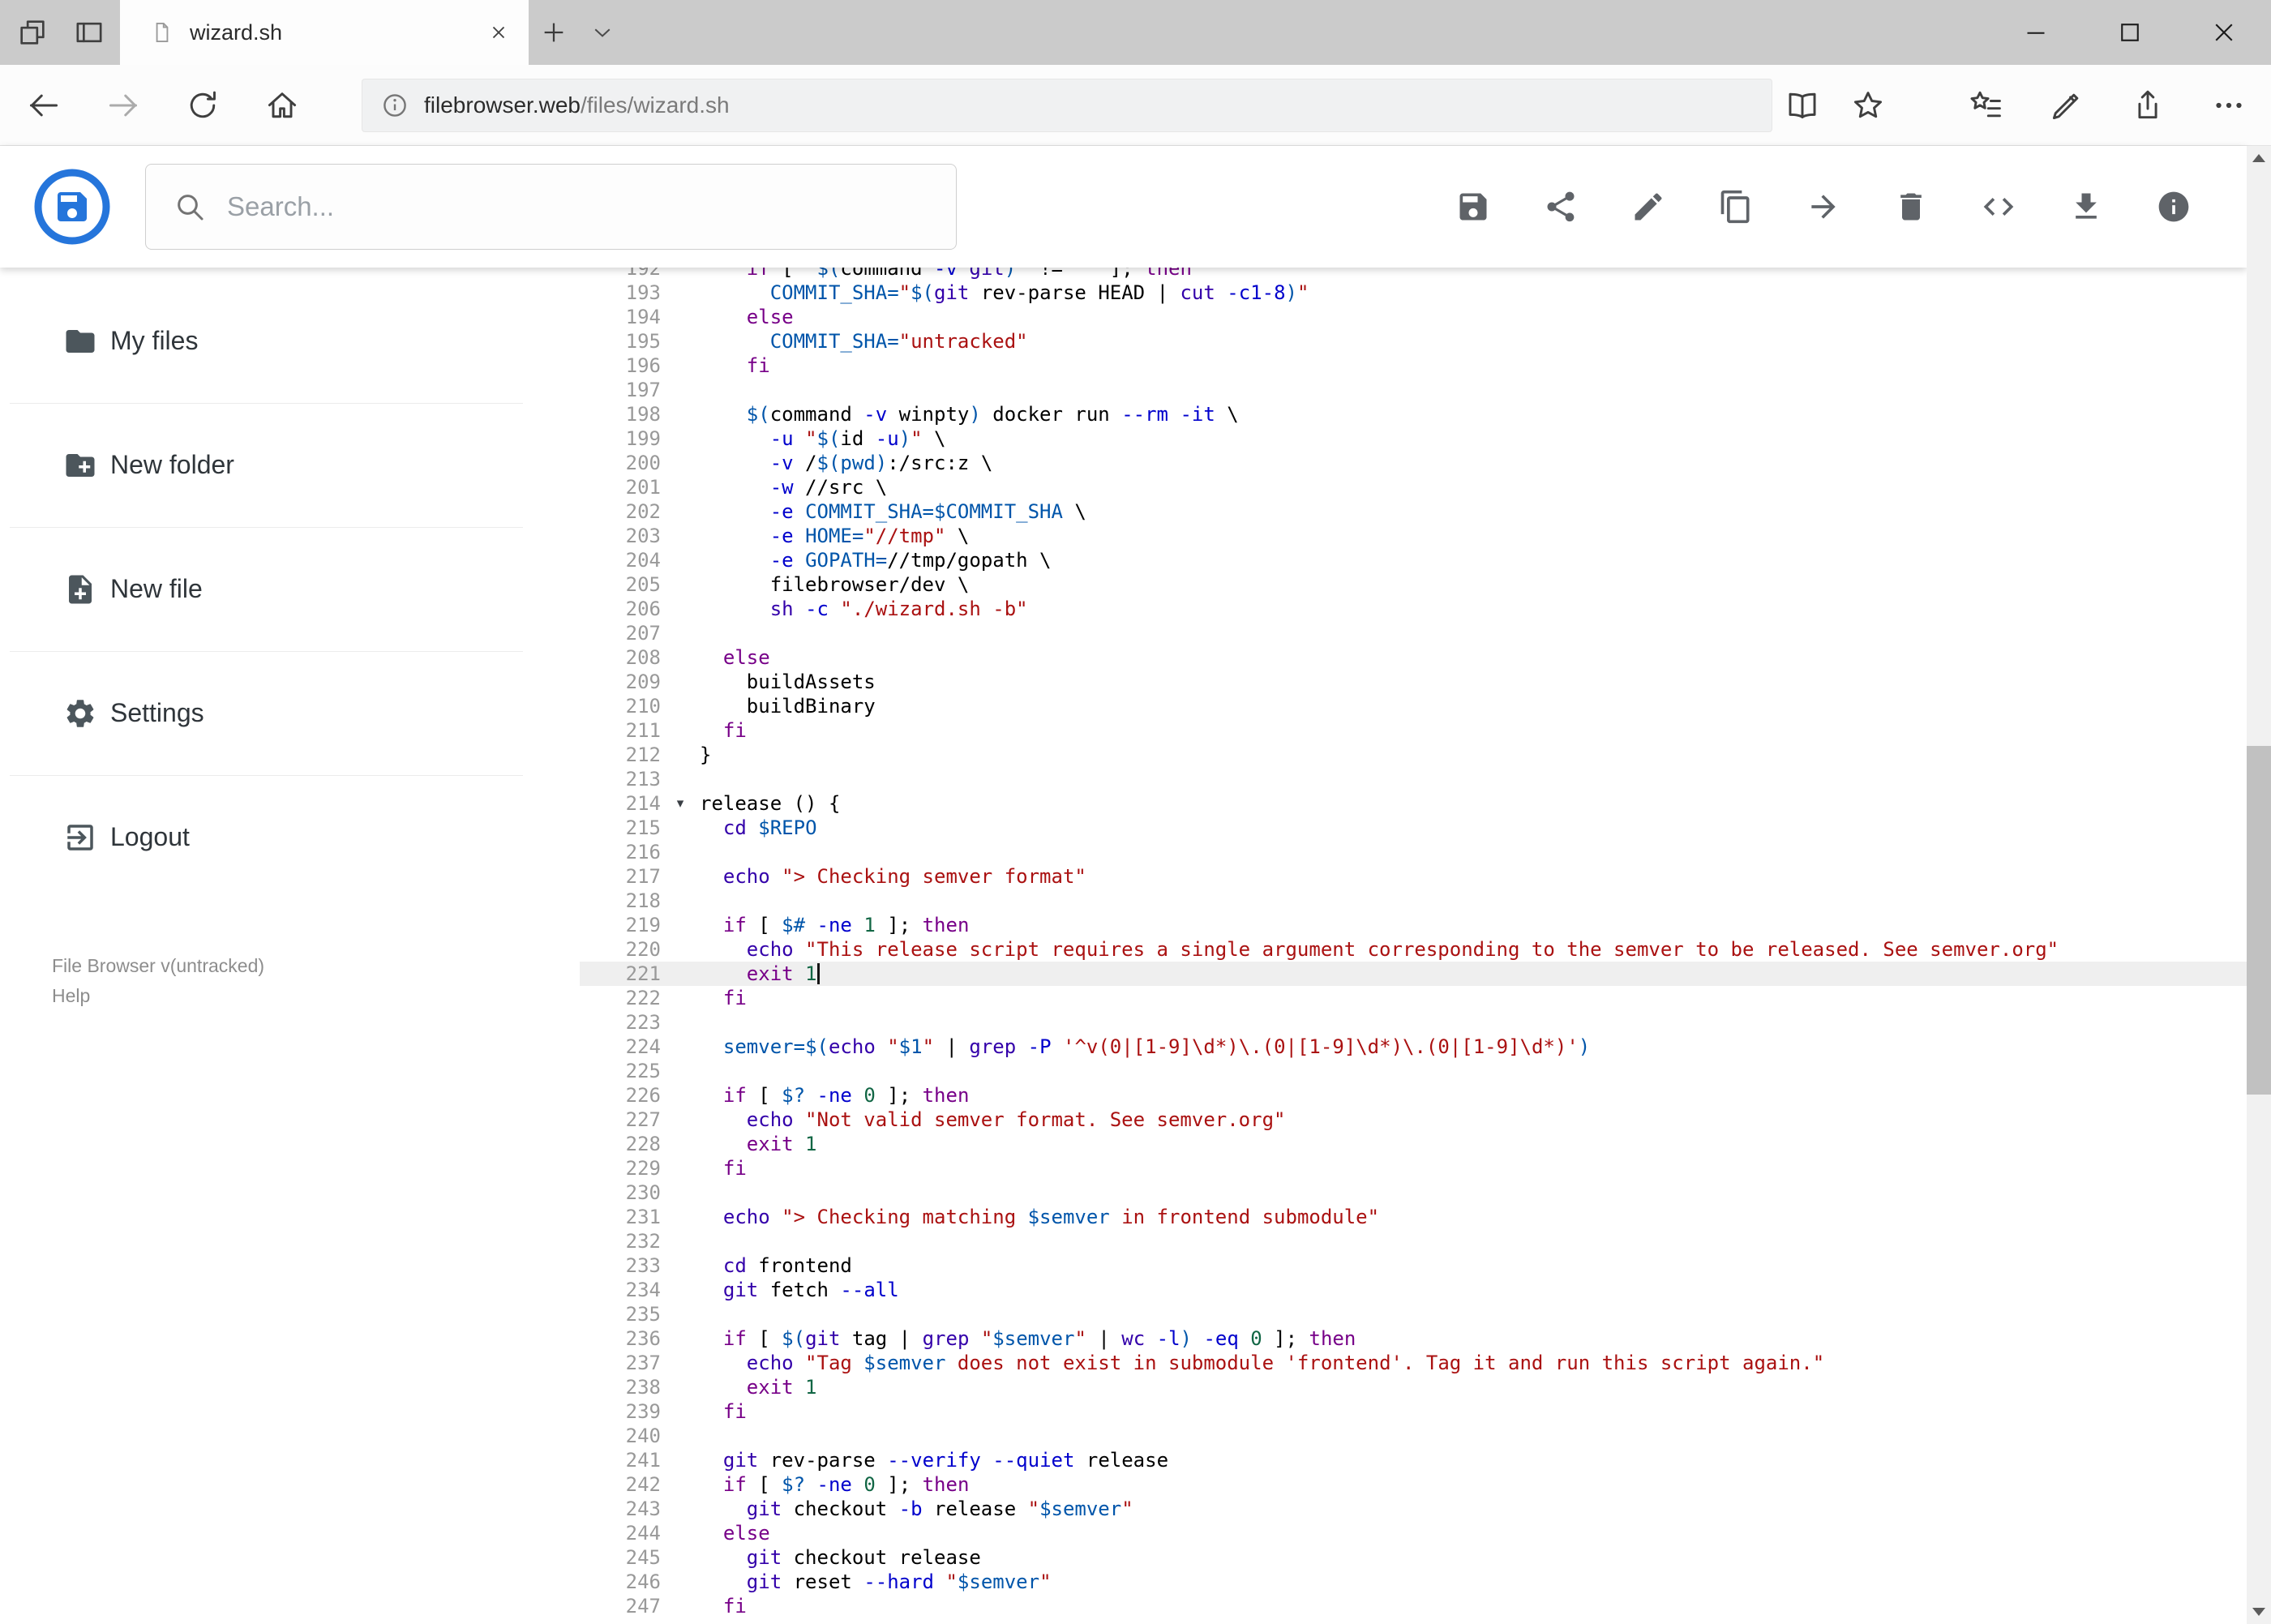 The width and height of the screenshot is (2271, 1624). What do you see at coordinates (1414, 1412) in the screenshot?
I see `code-line-239: 239 fi` at bounding box center [1414, 1412].